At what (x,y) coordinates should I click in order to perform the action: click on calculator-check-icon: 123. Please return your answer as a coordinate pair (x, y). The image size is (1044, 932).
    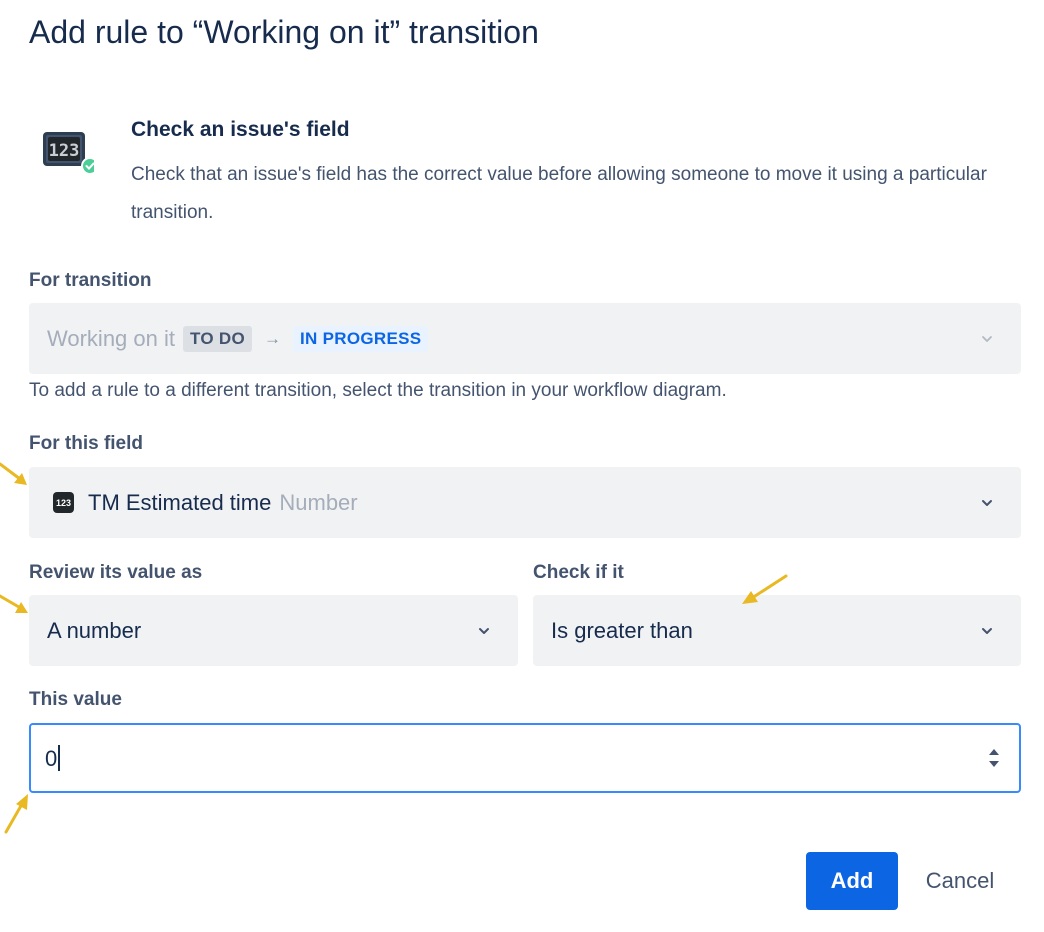
    Looking at the image, I should click on (70, 153).